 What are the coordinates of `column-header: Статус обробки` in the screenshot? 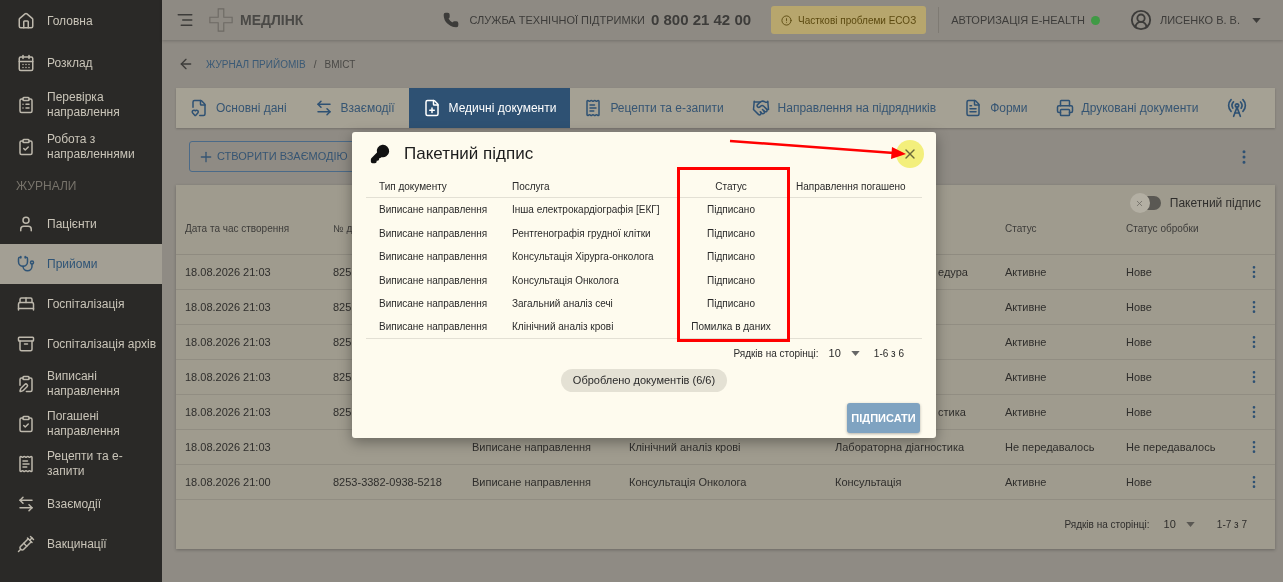 It's located at (1162, 228).